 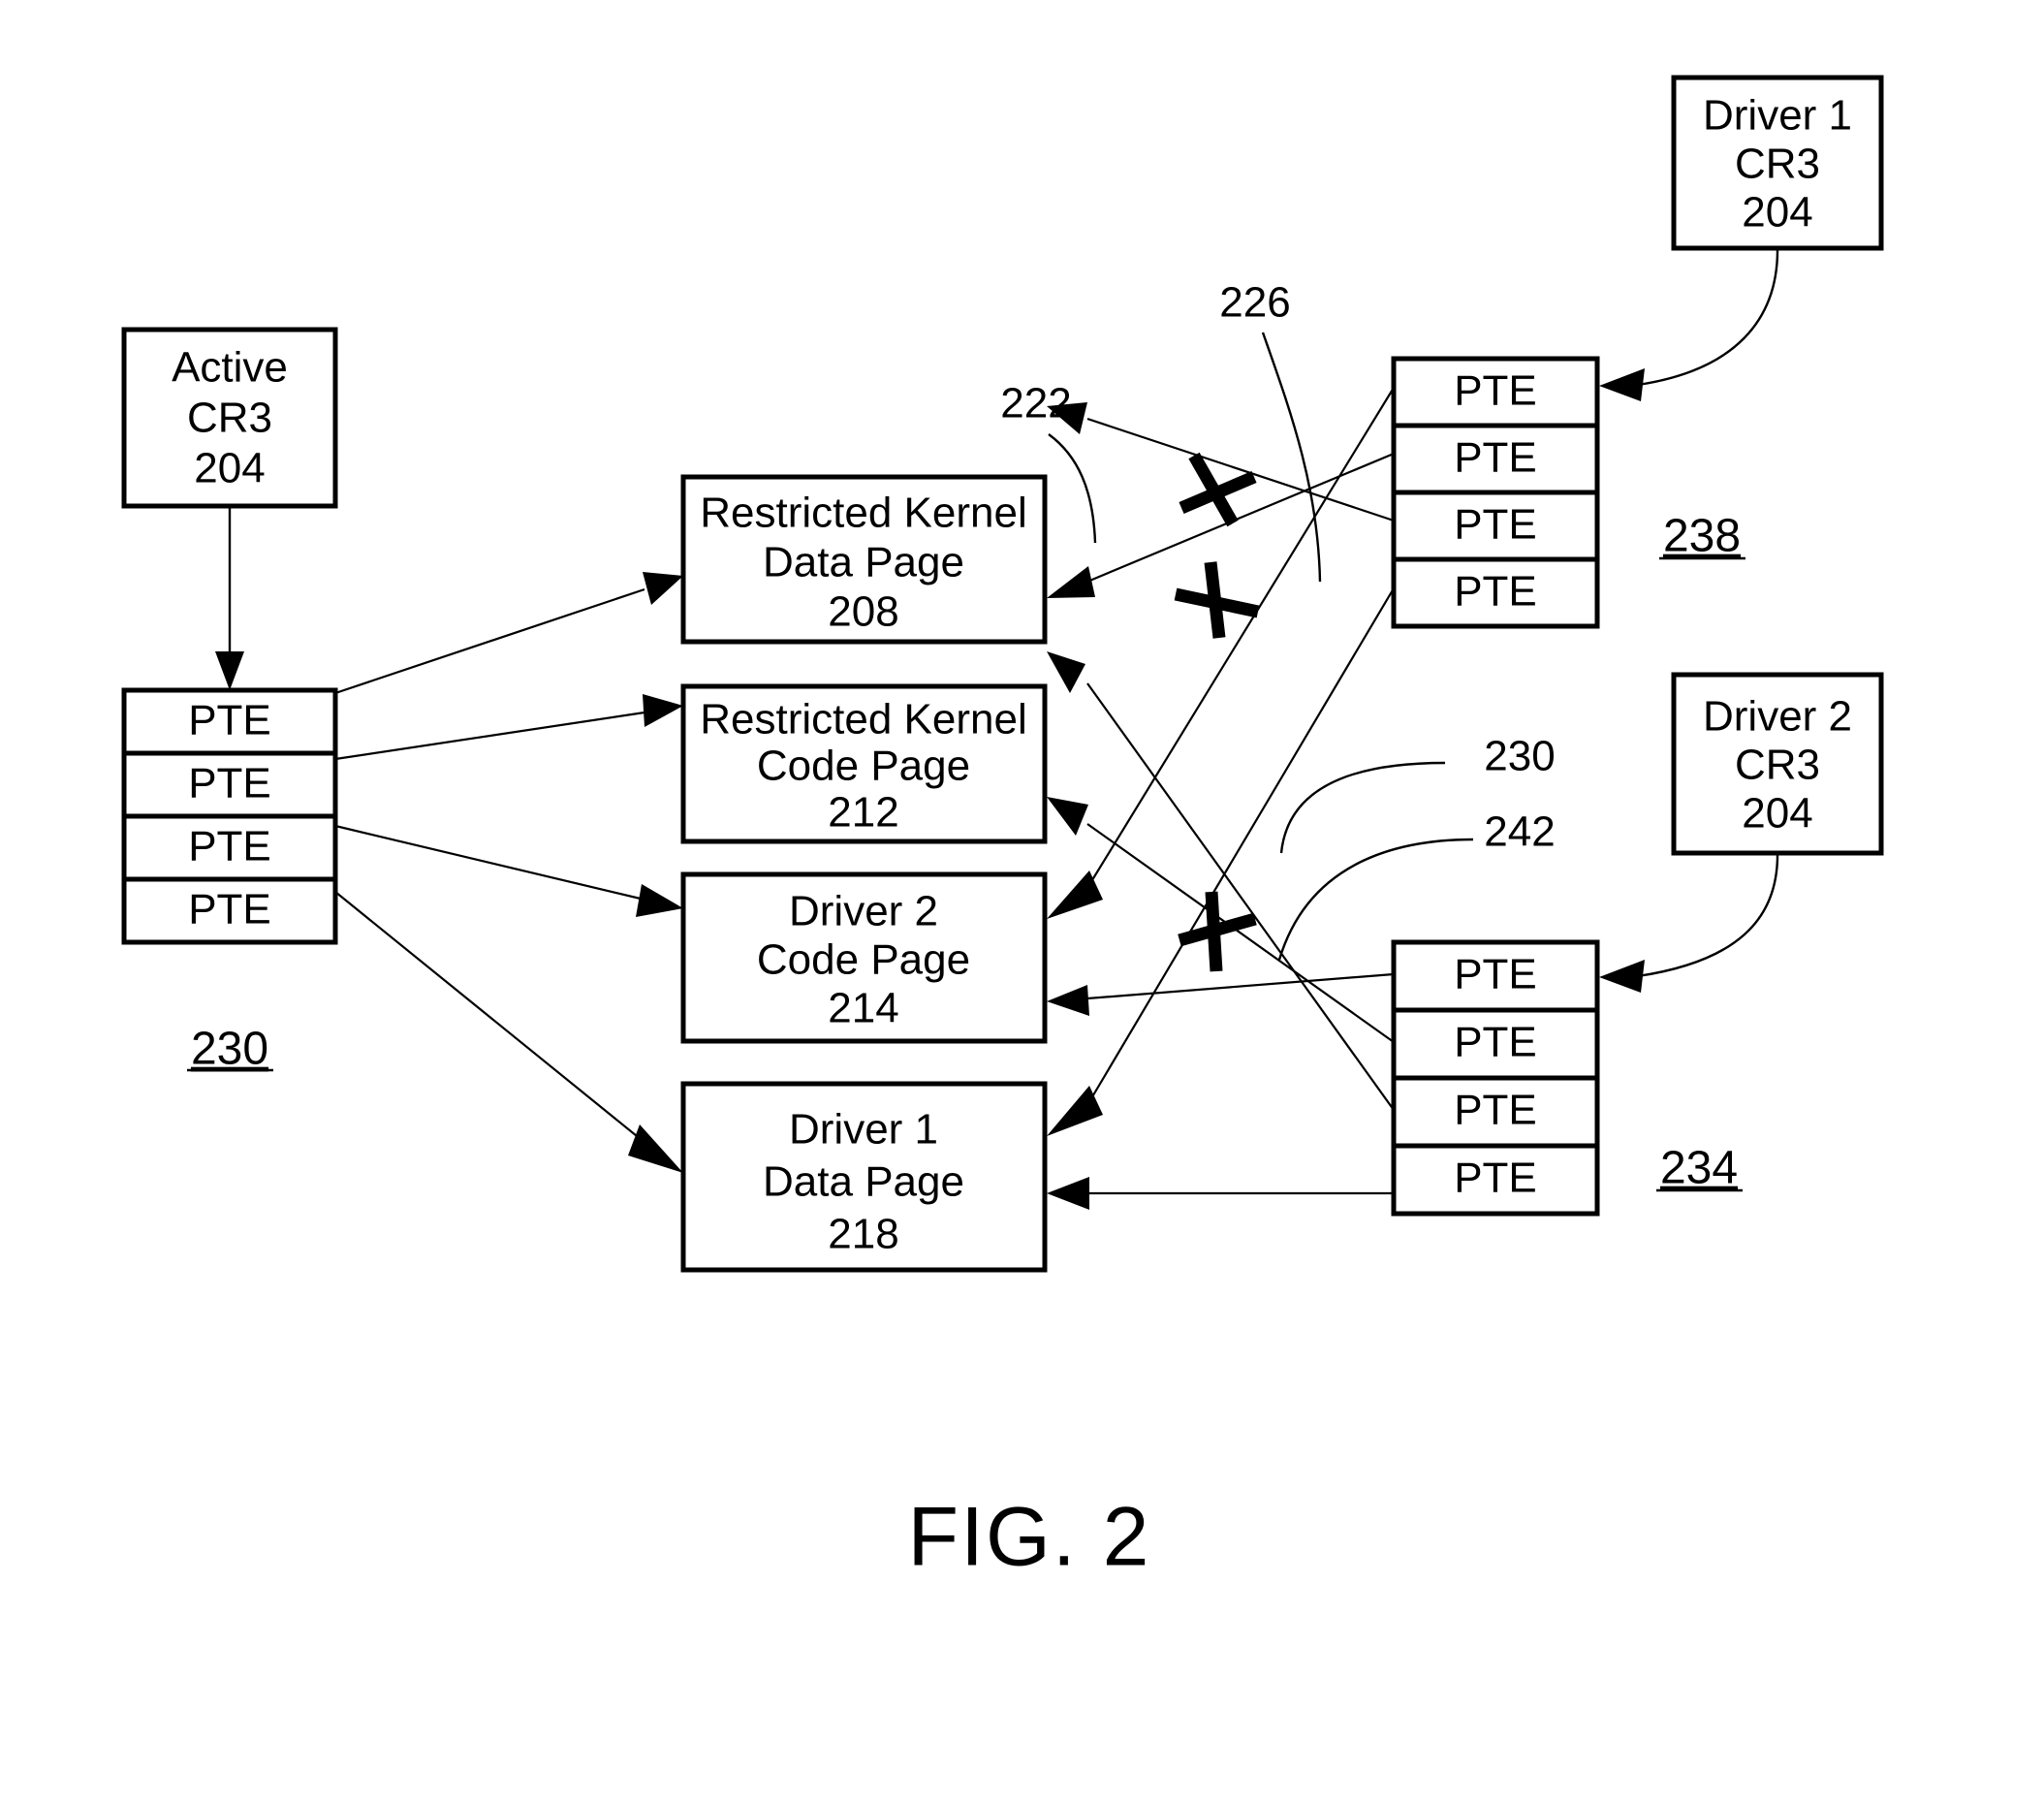 What do you see at coordinates (1035, 403) in the screenshot?
I see `ref-222-label: 222` at bounding box center [1035, 403].